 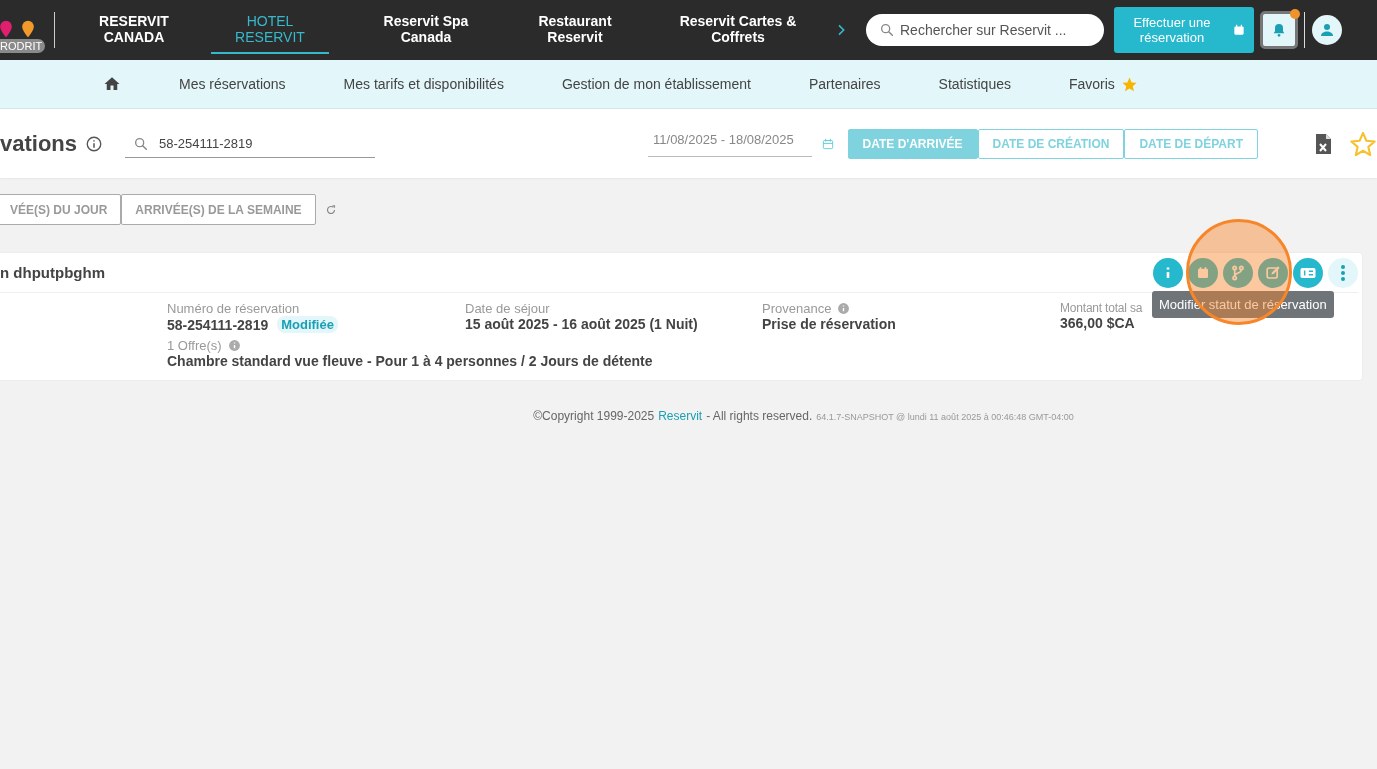 What do you see at coordinates (1308, 272) in the screenshot?
I see `payment-button` at bounding box center [1308, 272].